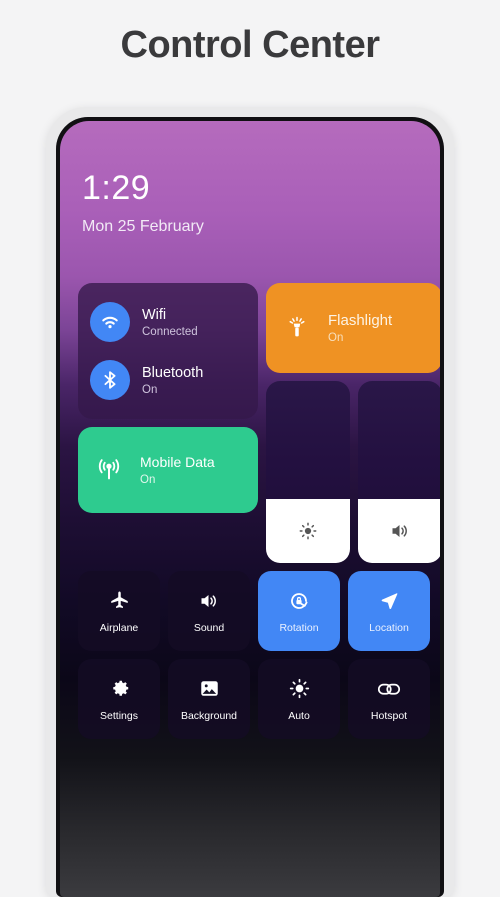 The width and height of the screenshot is (500, 897). I want to click on wifi-status: Connected, so click(170, 332).